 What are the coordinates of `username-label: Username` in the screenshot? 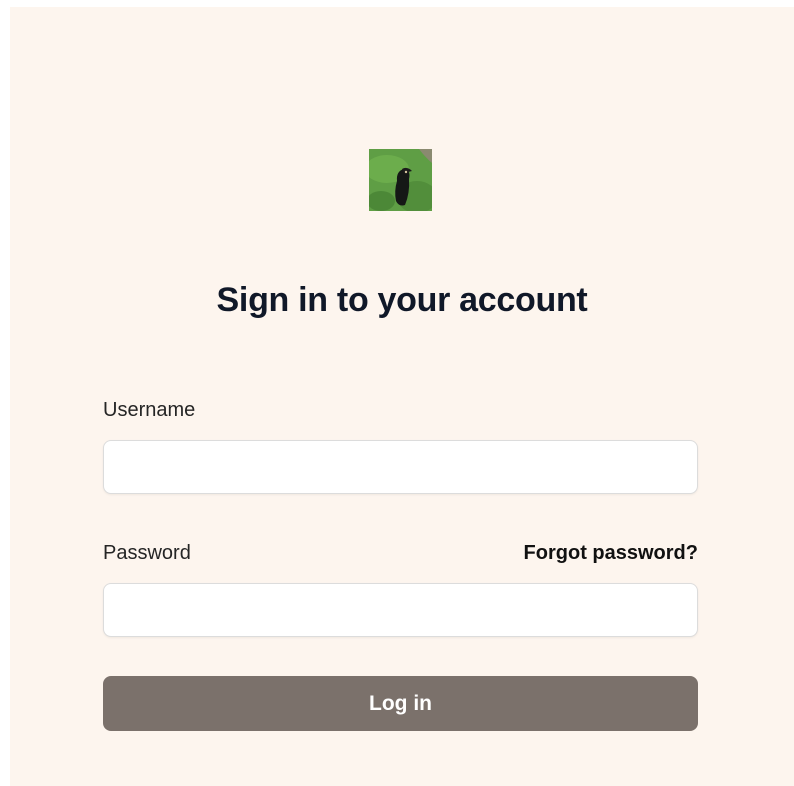 It's located at (149, 410).